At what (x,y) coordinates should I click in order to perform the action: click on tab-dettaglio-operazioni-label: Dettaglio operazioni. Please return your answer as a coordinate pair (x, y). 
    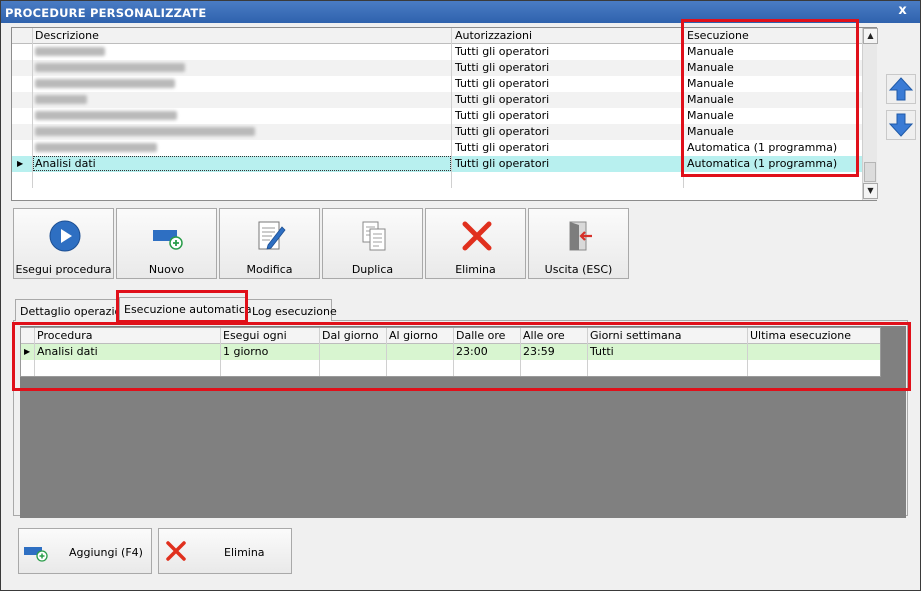
    Looking at the image, I should click on (69, 311).